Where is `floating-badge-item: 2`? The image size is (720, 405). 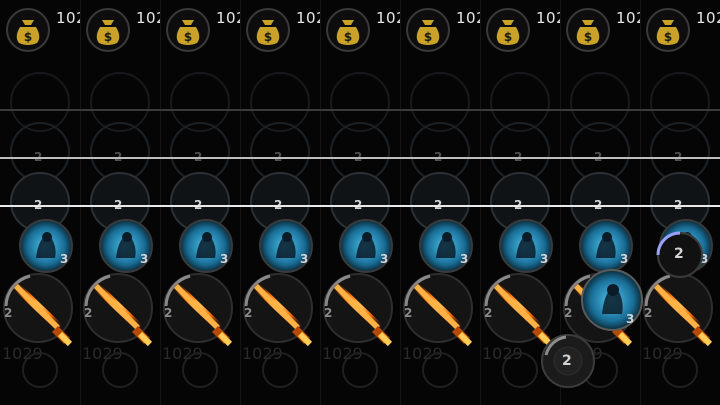 floating-badge-item: 2 is located at coordinates (680, 255).